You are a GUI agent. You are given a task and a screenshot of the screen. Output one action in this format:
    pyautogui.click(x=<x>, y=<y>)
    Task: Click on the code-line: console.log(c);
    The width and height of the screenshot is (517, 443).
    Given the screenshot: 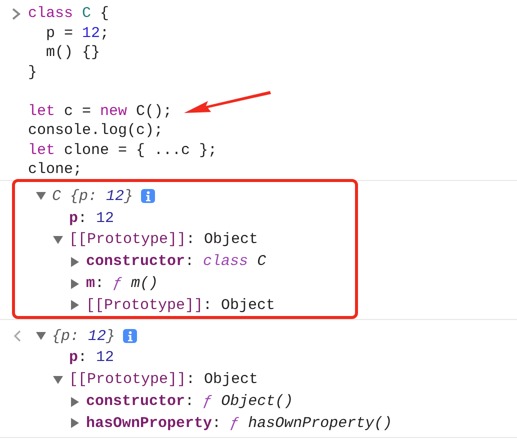 What is the action you would take?
    pyautogui.click(x=96, y=131)
    